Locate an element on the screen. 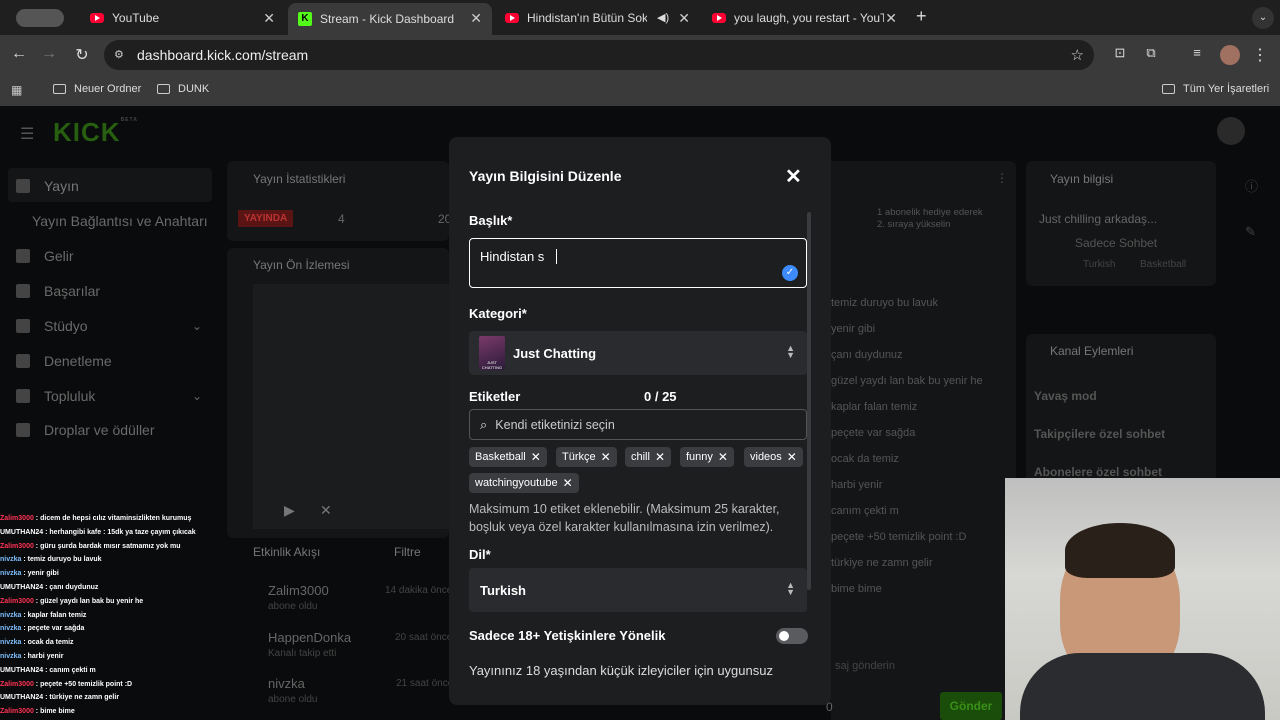 The image size is (1280, 720). overlay-chat-line: nivzka : temiz duruyo bu lavuk is located at coordinates (115, 560).